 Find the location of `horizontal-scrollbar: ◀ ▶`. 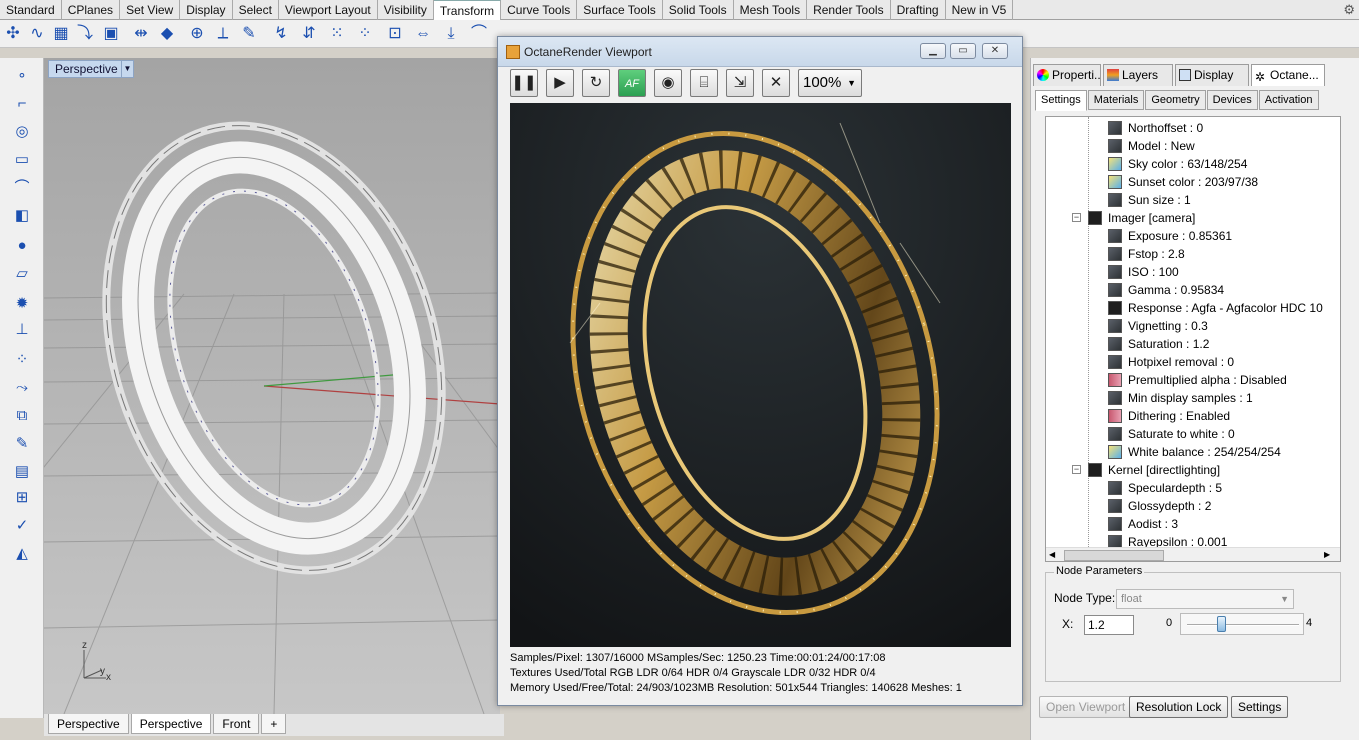

horizontal-scrollbar: ◀ ▶ is located at coordinates (1193, 554).